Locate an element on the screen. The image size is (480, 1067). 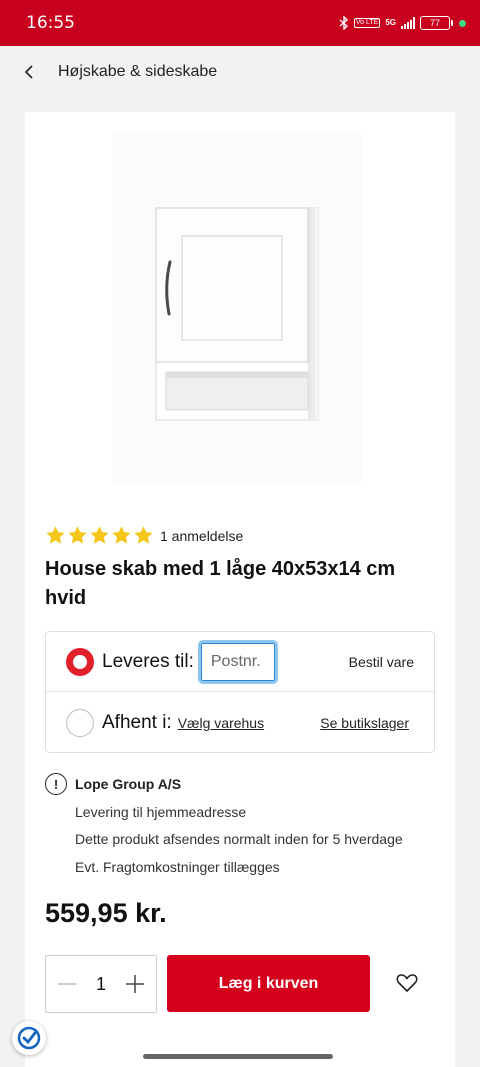
chevron-left-icon is located at coordinates (28, 72).